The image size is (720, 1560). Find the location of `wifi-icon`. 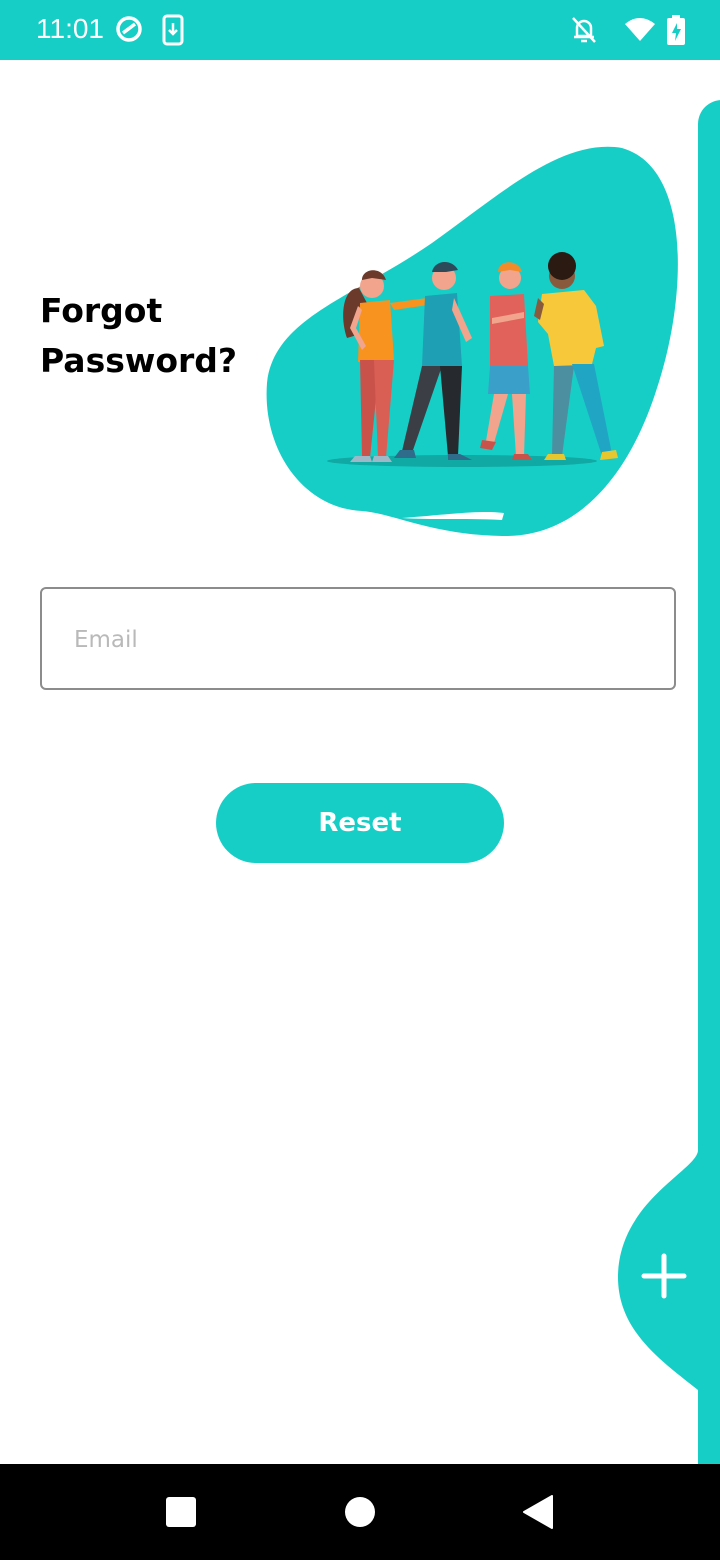

wifi-icon is located at coordinates (640, 31).